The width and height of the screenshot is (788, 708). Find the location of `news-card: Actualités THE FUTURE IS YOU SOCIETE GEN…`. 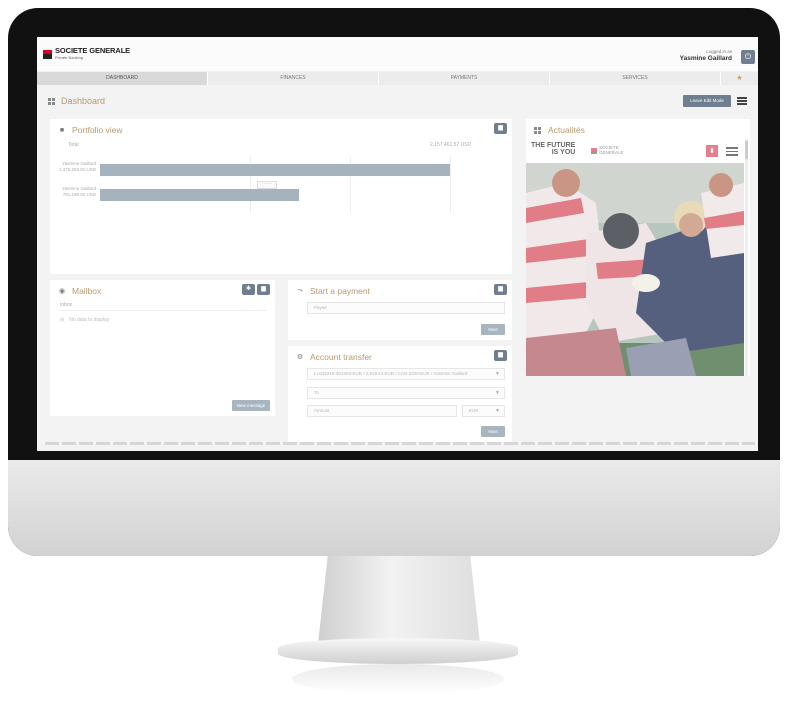

news-card: Actualités THE FUTURE IS YOU SOCIETE GEN… is located at coordinates (638, 247).